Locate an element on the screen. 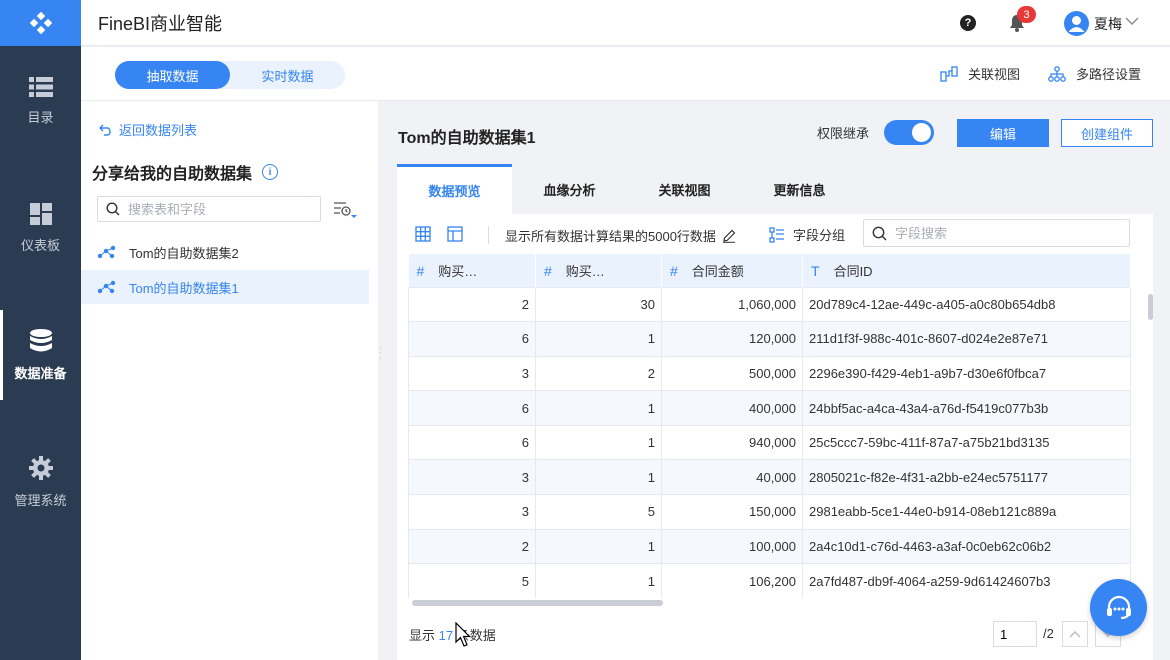 The height and width of the screenshot is (660, 1170). chevron-down-icon is located at coordinates (1132, 21).